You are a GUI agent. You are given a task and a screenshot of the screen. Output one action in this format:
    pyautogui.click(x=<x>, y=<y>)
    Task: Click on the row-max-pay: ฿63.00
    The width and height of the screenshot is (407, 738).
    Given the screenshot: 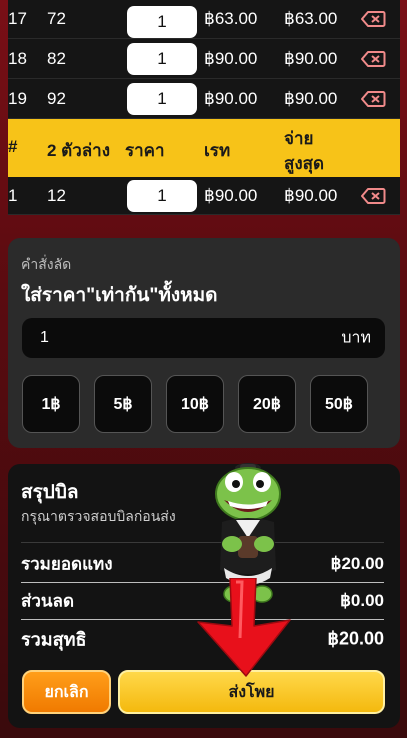 What is the action you would take?
    pyautogui.click(x=311, y=18)
    